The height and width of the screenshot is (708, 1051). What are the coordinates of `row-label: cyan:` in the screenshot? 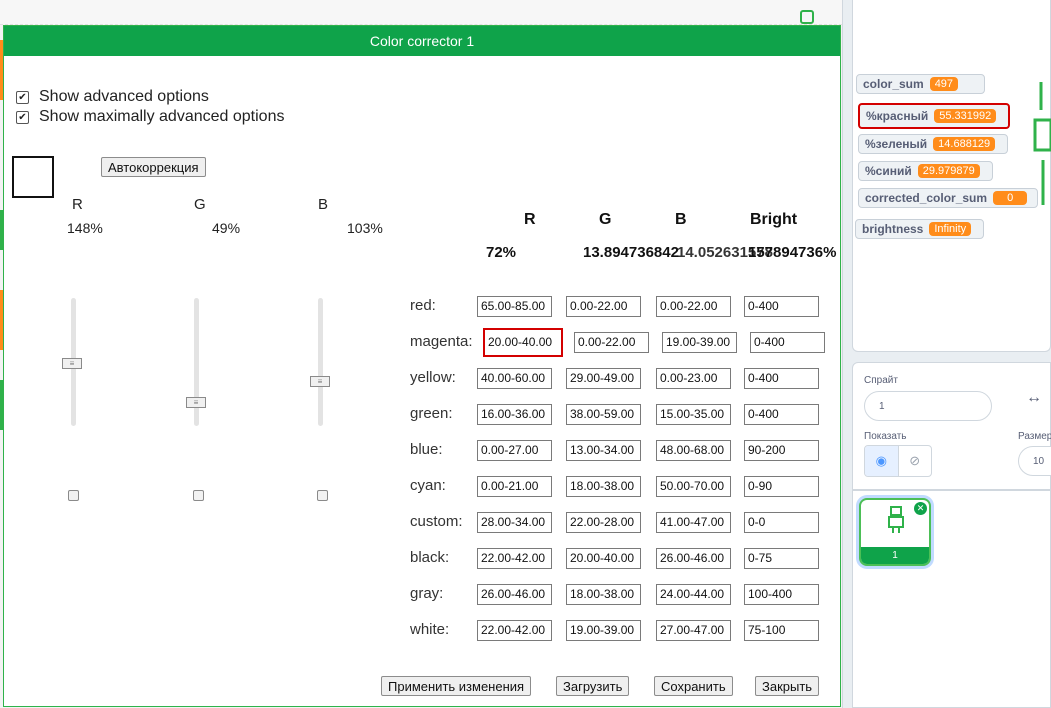 It's located at (428, 485).